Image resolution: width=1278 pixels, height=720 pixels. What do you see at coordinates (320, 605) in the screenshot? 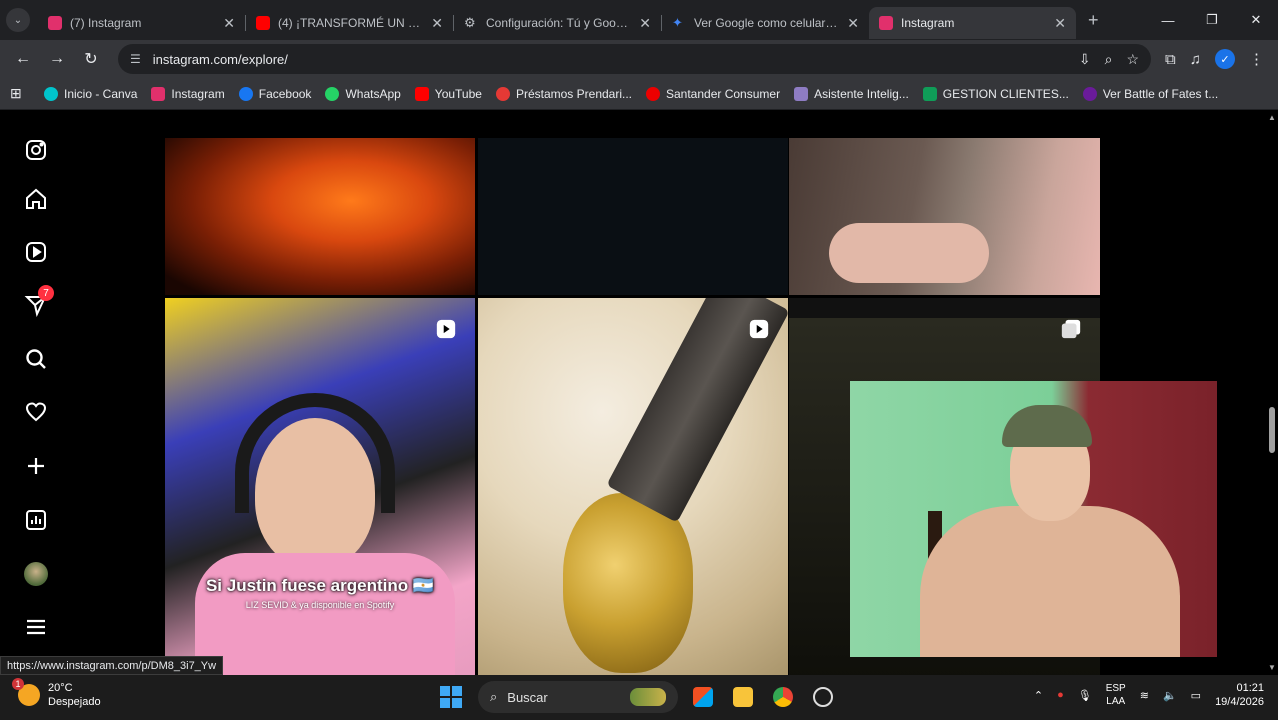
I see `reel-subcaption: LIZ SEVID & ya disponible en Spotify` at bounding box center [320, 605].